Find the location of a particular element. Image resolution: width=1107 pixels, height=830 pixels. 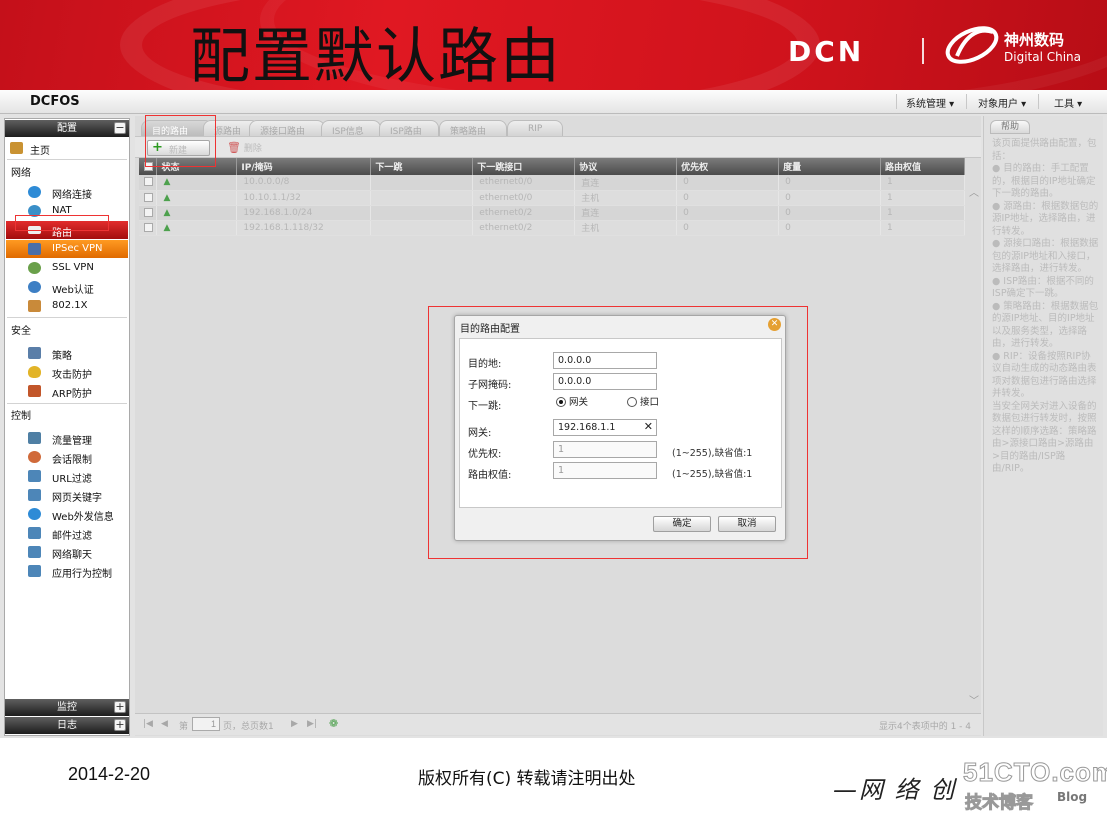

sidebar-item-app-control: 应用行为控制 is located at coordinates (67, 571).